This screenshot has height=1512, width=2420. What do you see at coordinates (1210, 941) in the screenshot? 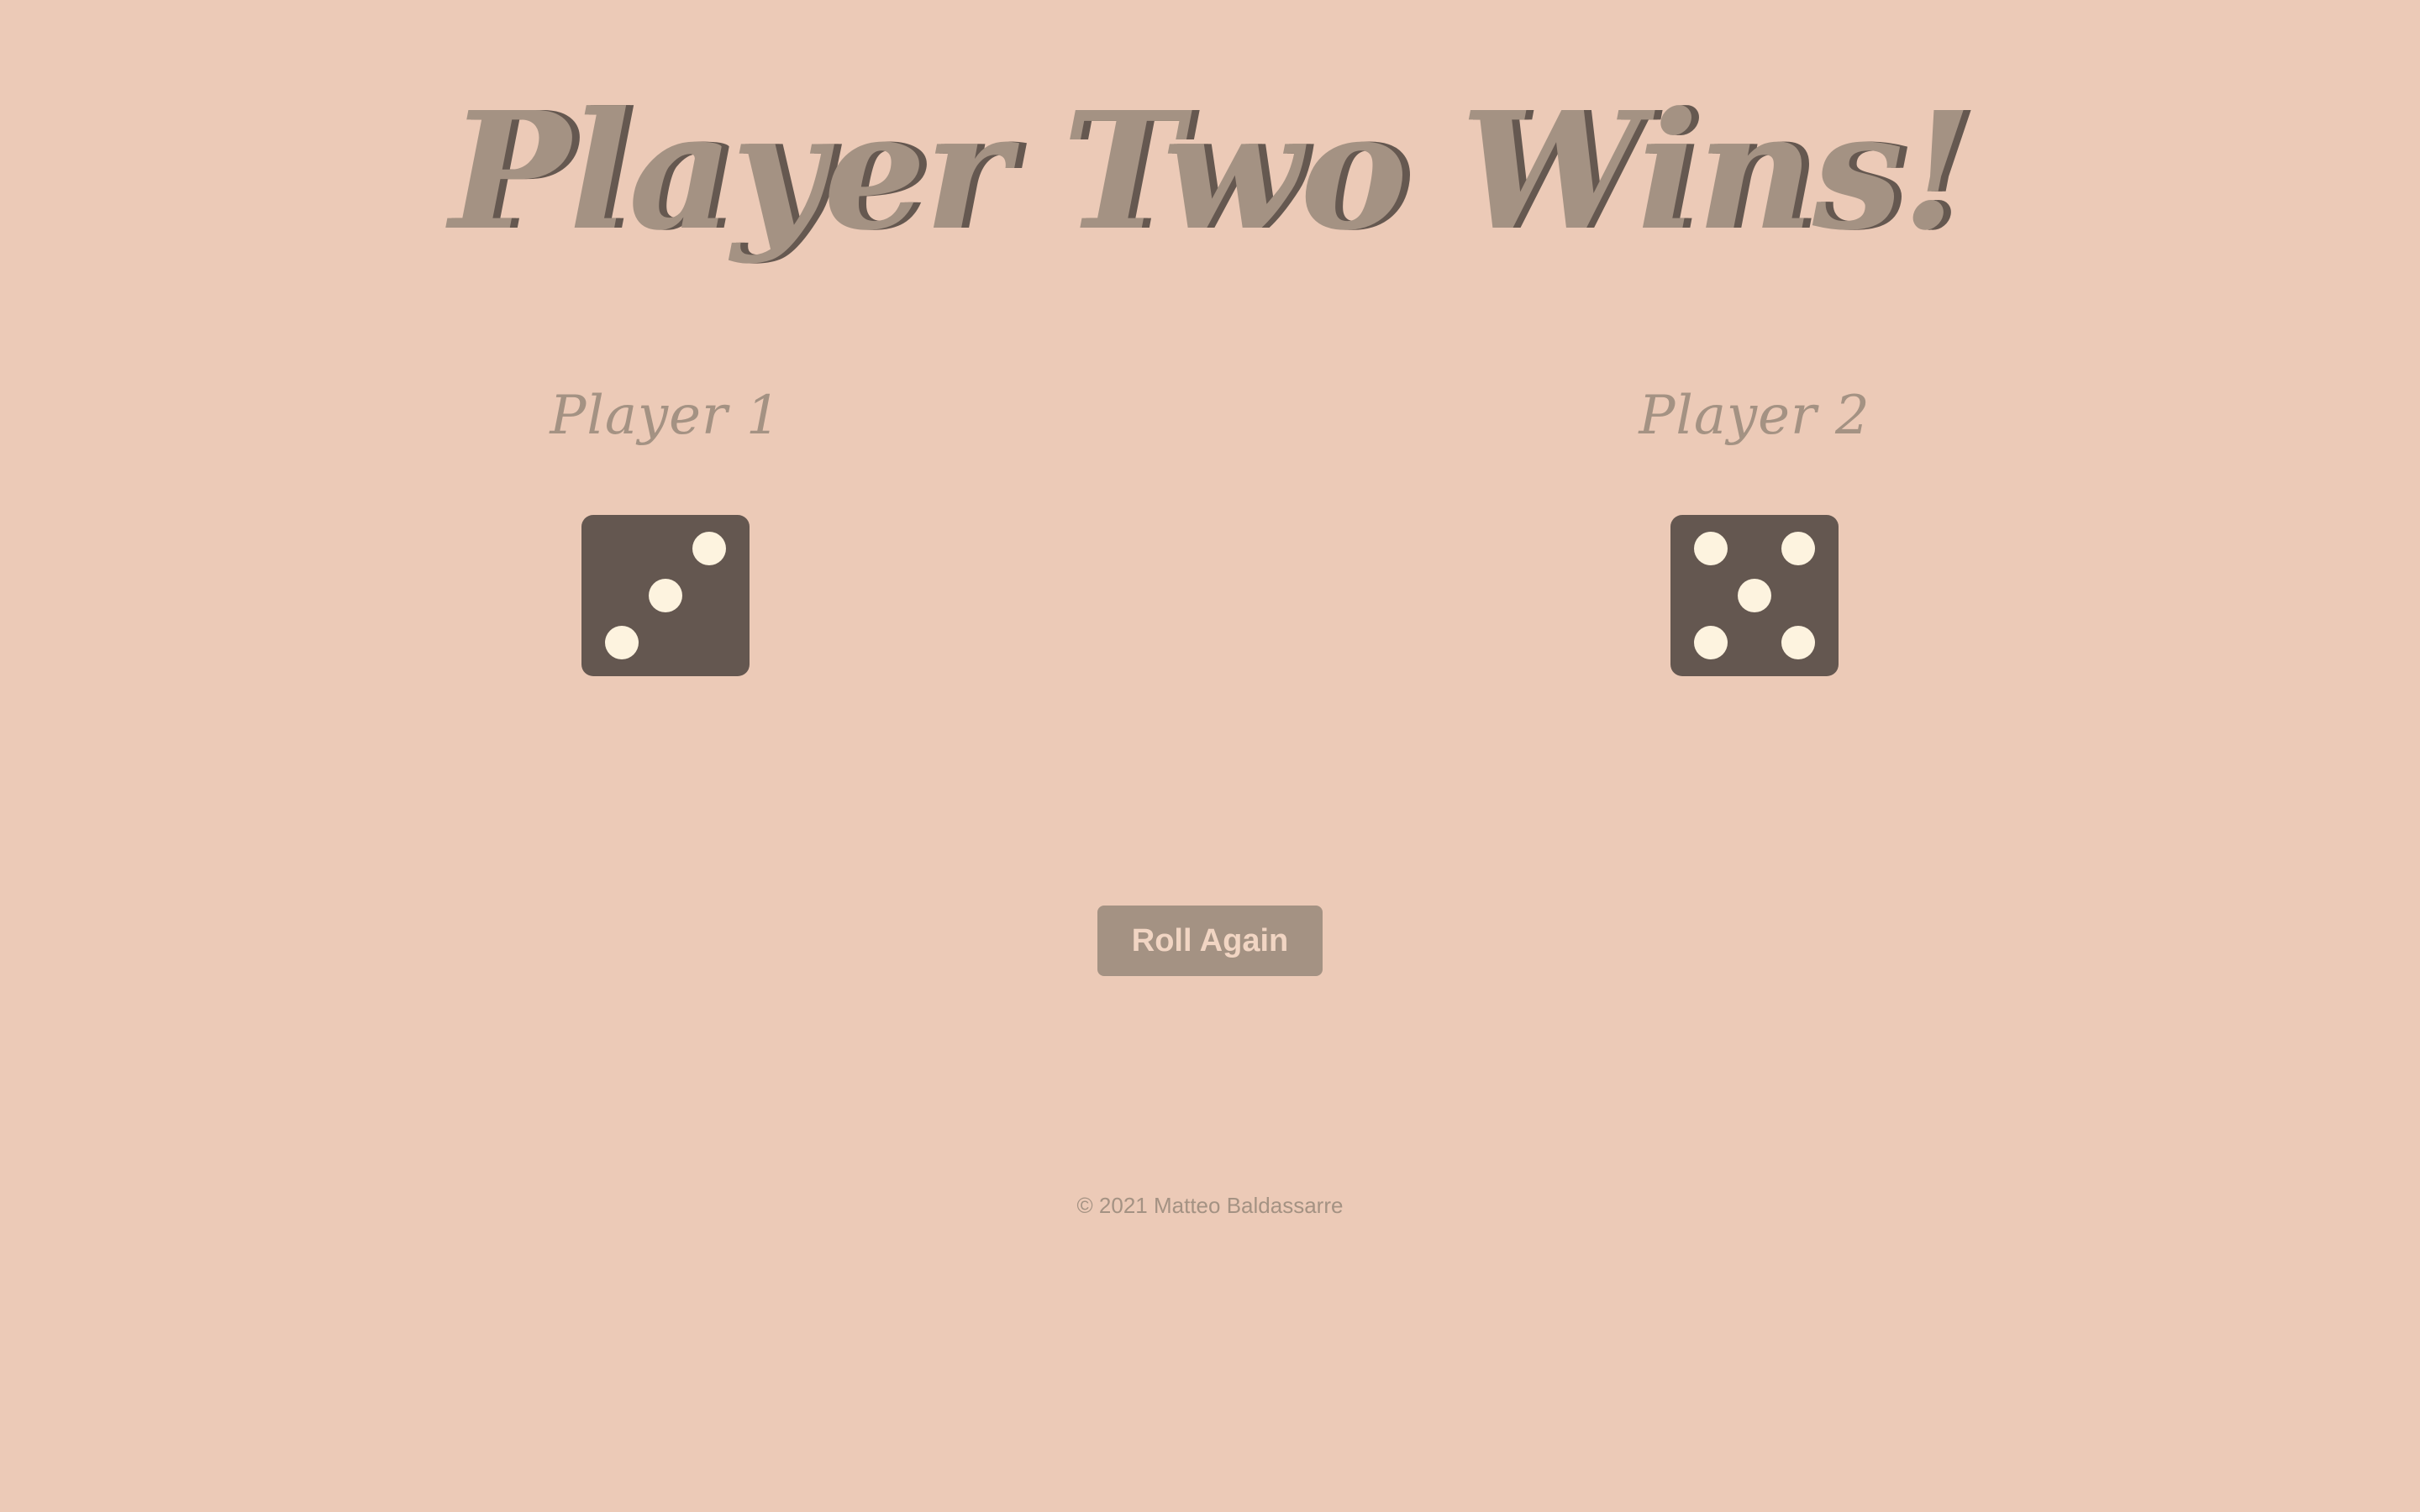
I see `roll-again-button: Roll Again` at bounding box center [1210, 941].